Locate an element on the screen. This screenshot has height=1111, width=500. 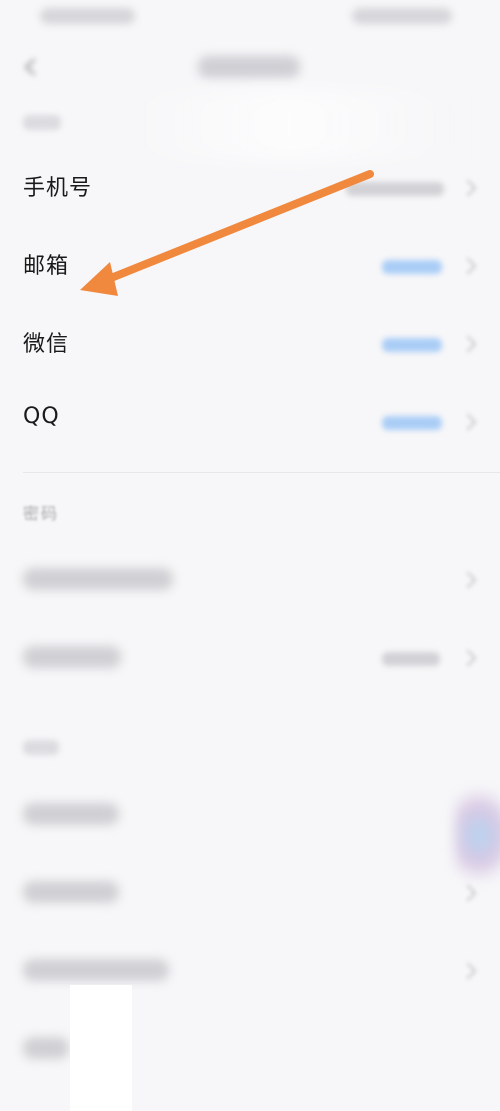
white-overlay-patch is located at coordinates (101, 1048).